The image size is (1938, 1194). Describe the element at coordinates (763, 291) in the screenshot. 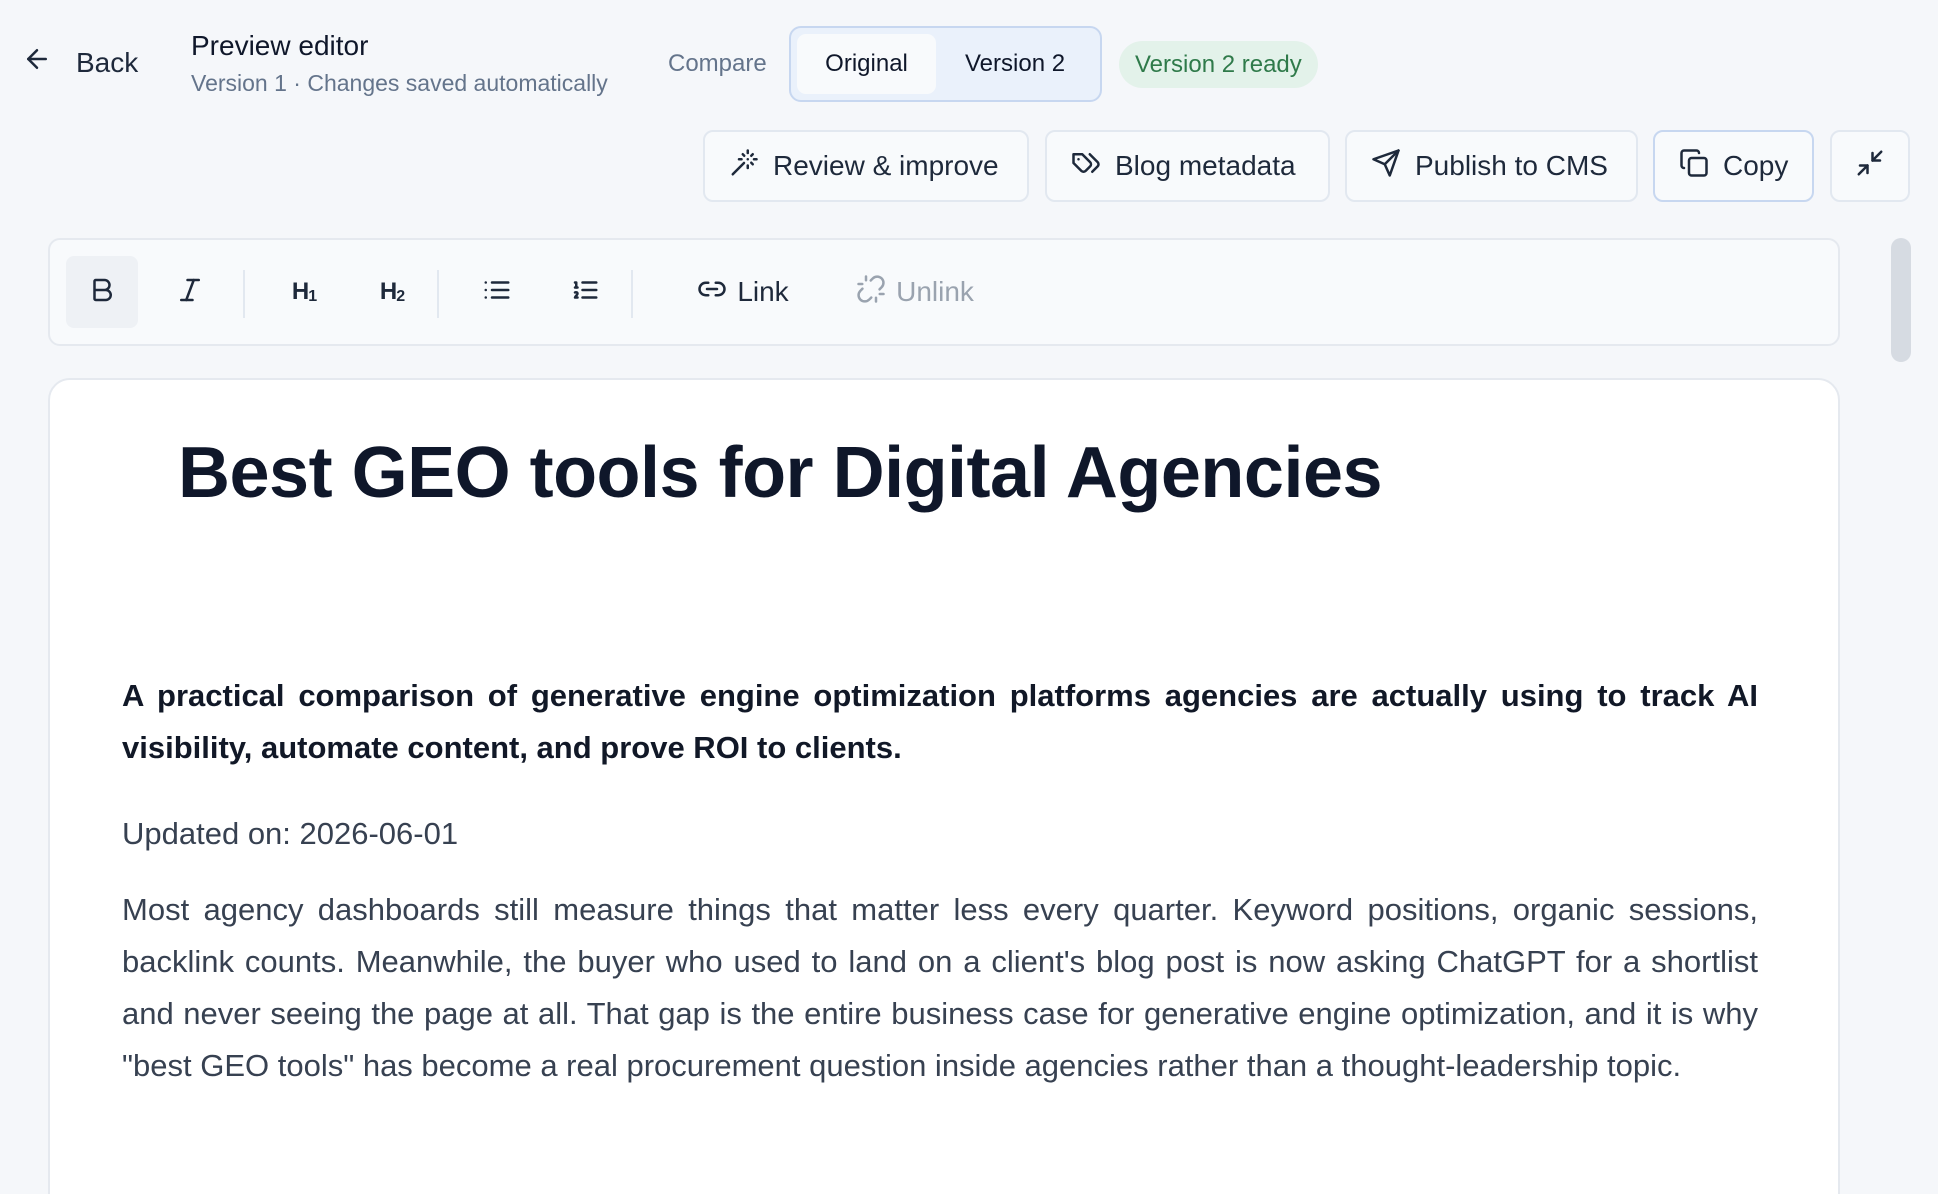

I see `link-label: Link` at that location.